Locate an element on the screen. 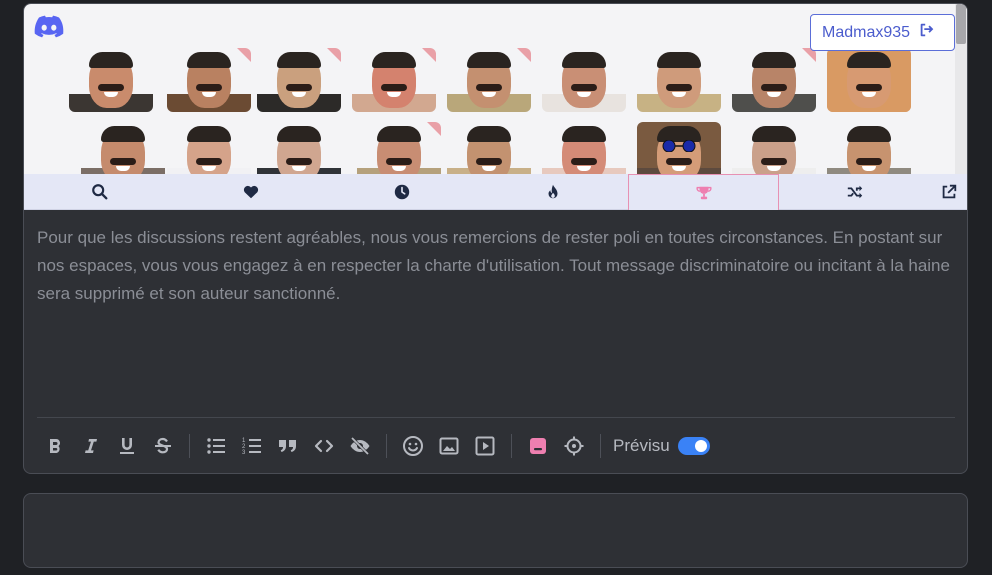 Image resolution: width=992 pixels, height=575 pixels. italic-button is located at coordinates (91, 446).